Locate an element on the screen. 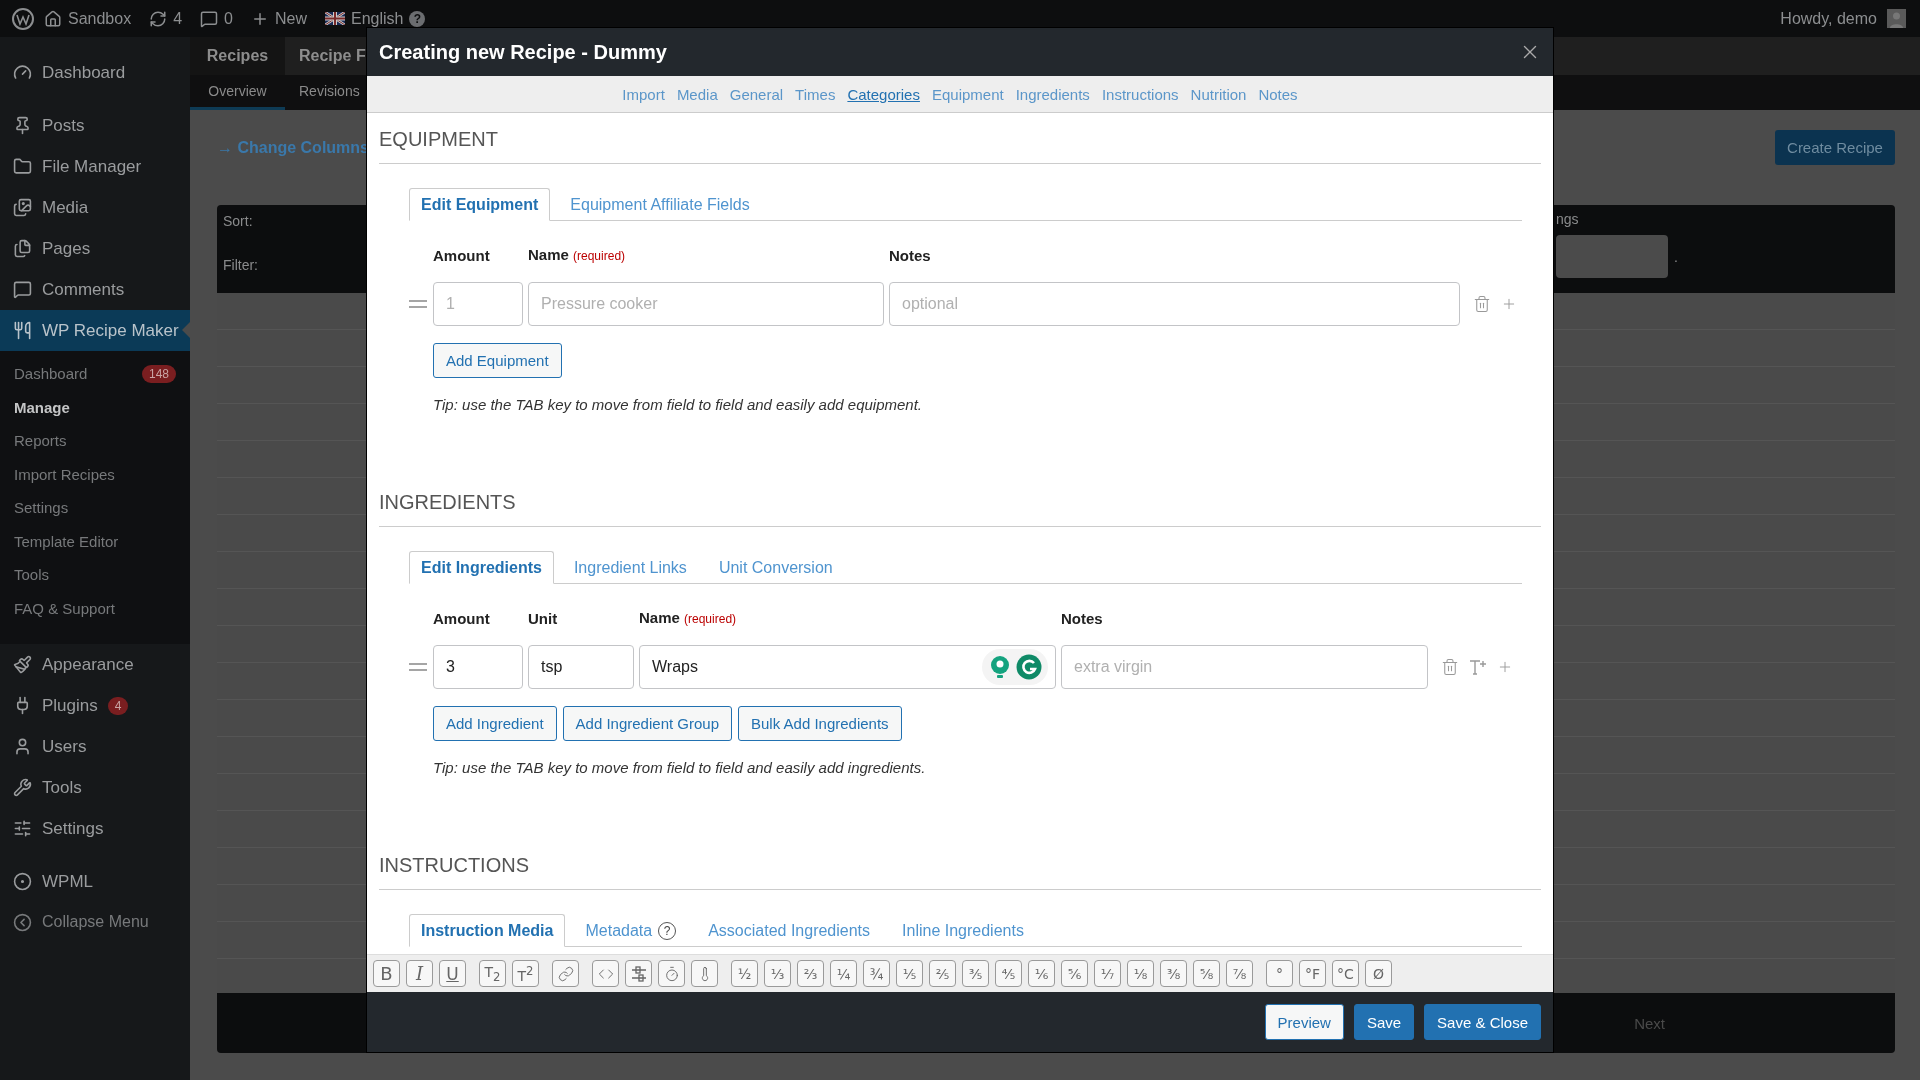  home-icon is located at coordinates (53, 18).